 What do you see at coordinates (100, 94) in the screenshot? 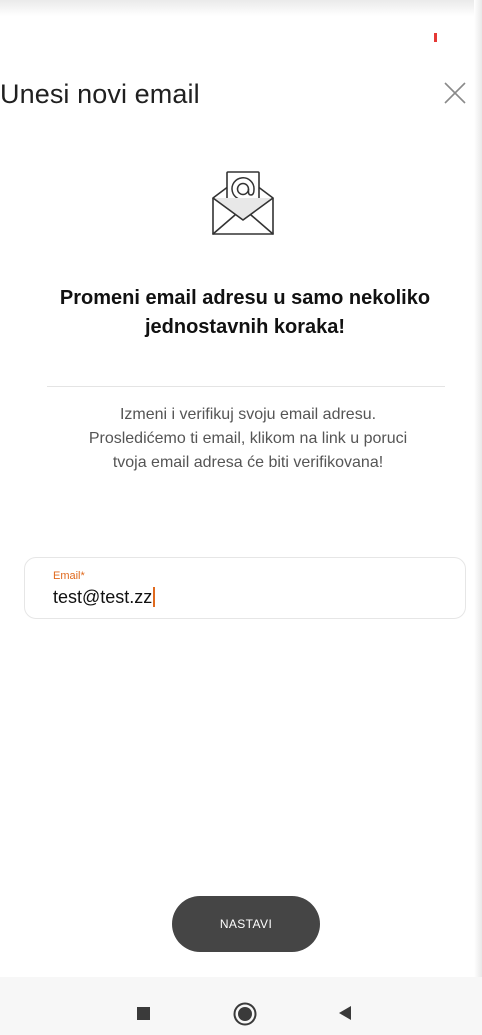
I see `page-title: Unesi novi email` at bounding box center [100, 94].